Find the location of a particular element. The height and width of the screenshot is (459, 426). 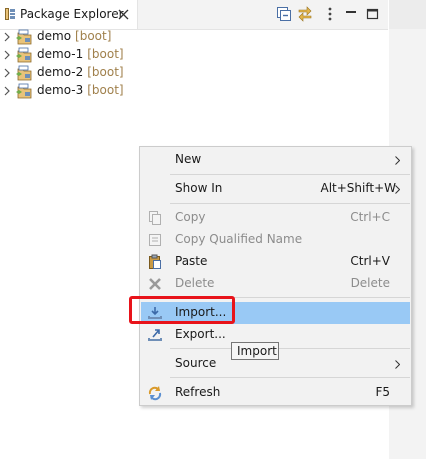

minimize-icon is located at coordinates (351, 14).